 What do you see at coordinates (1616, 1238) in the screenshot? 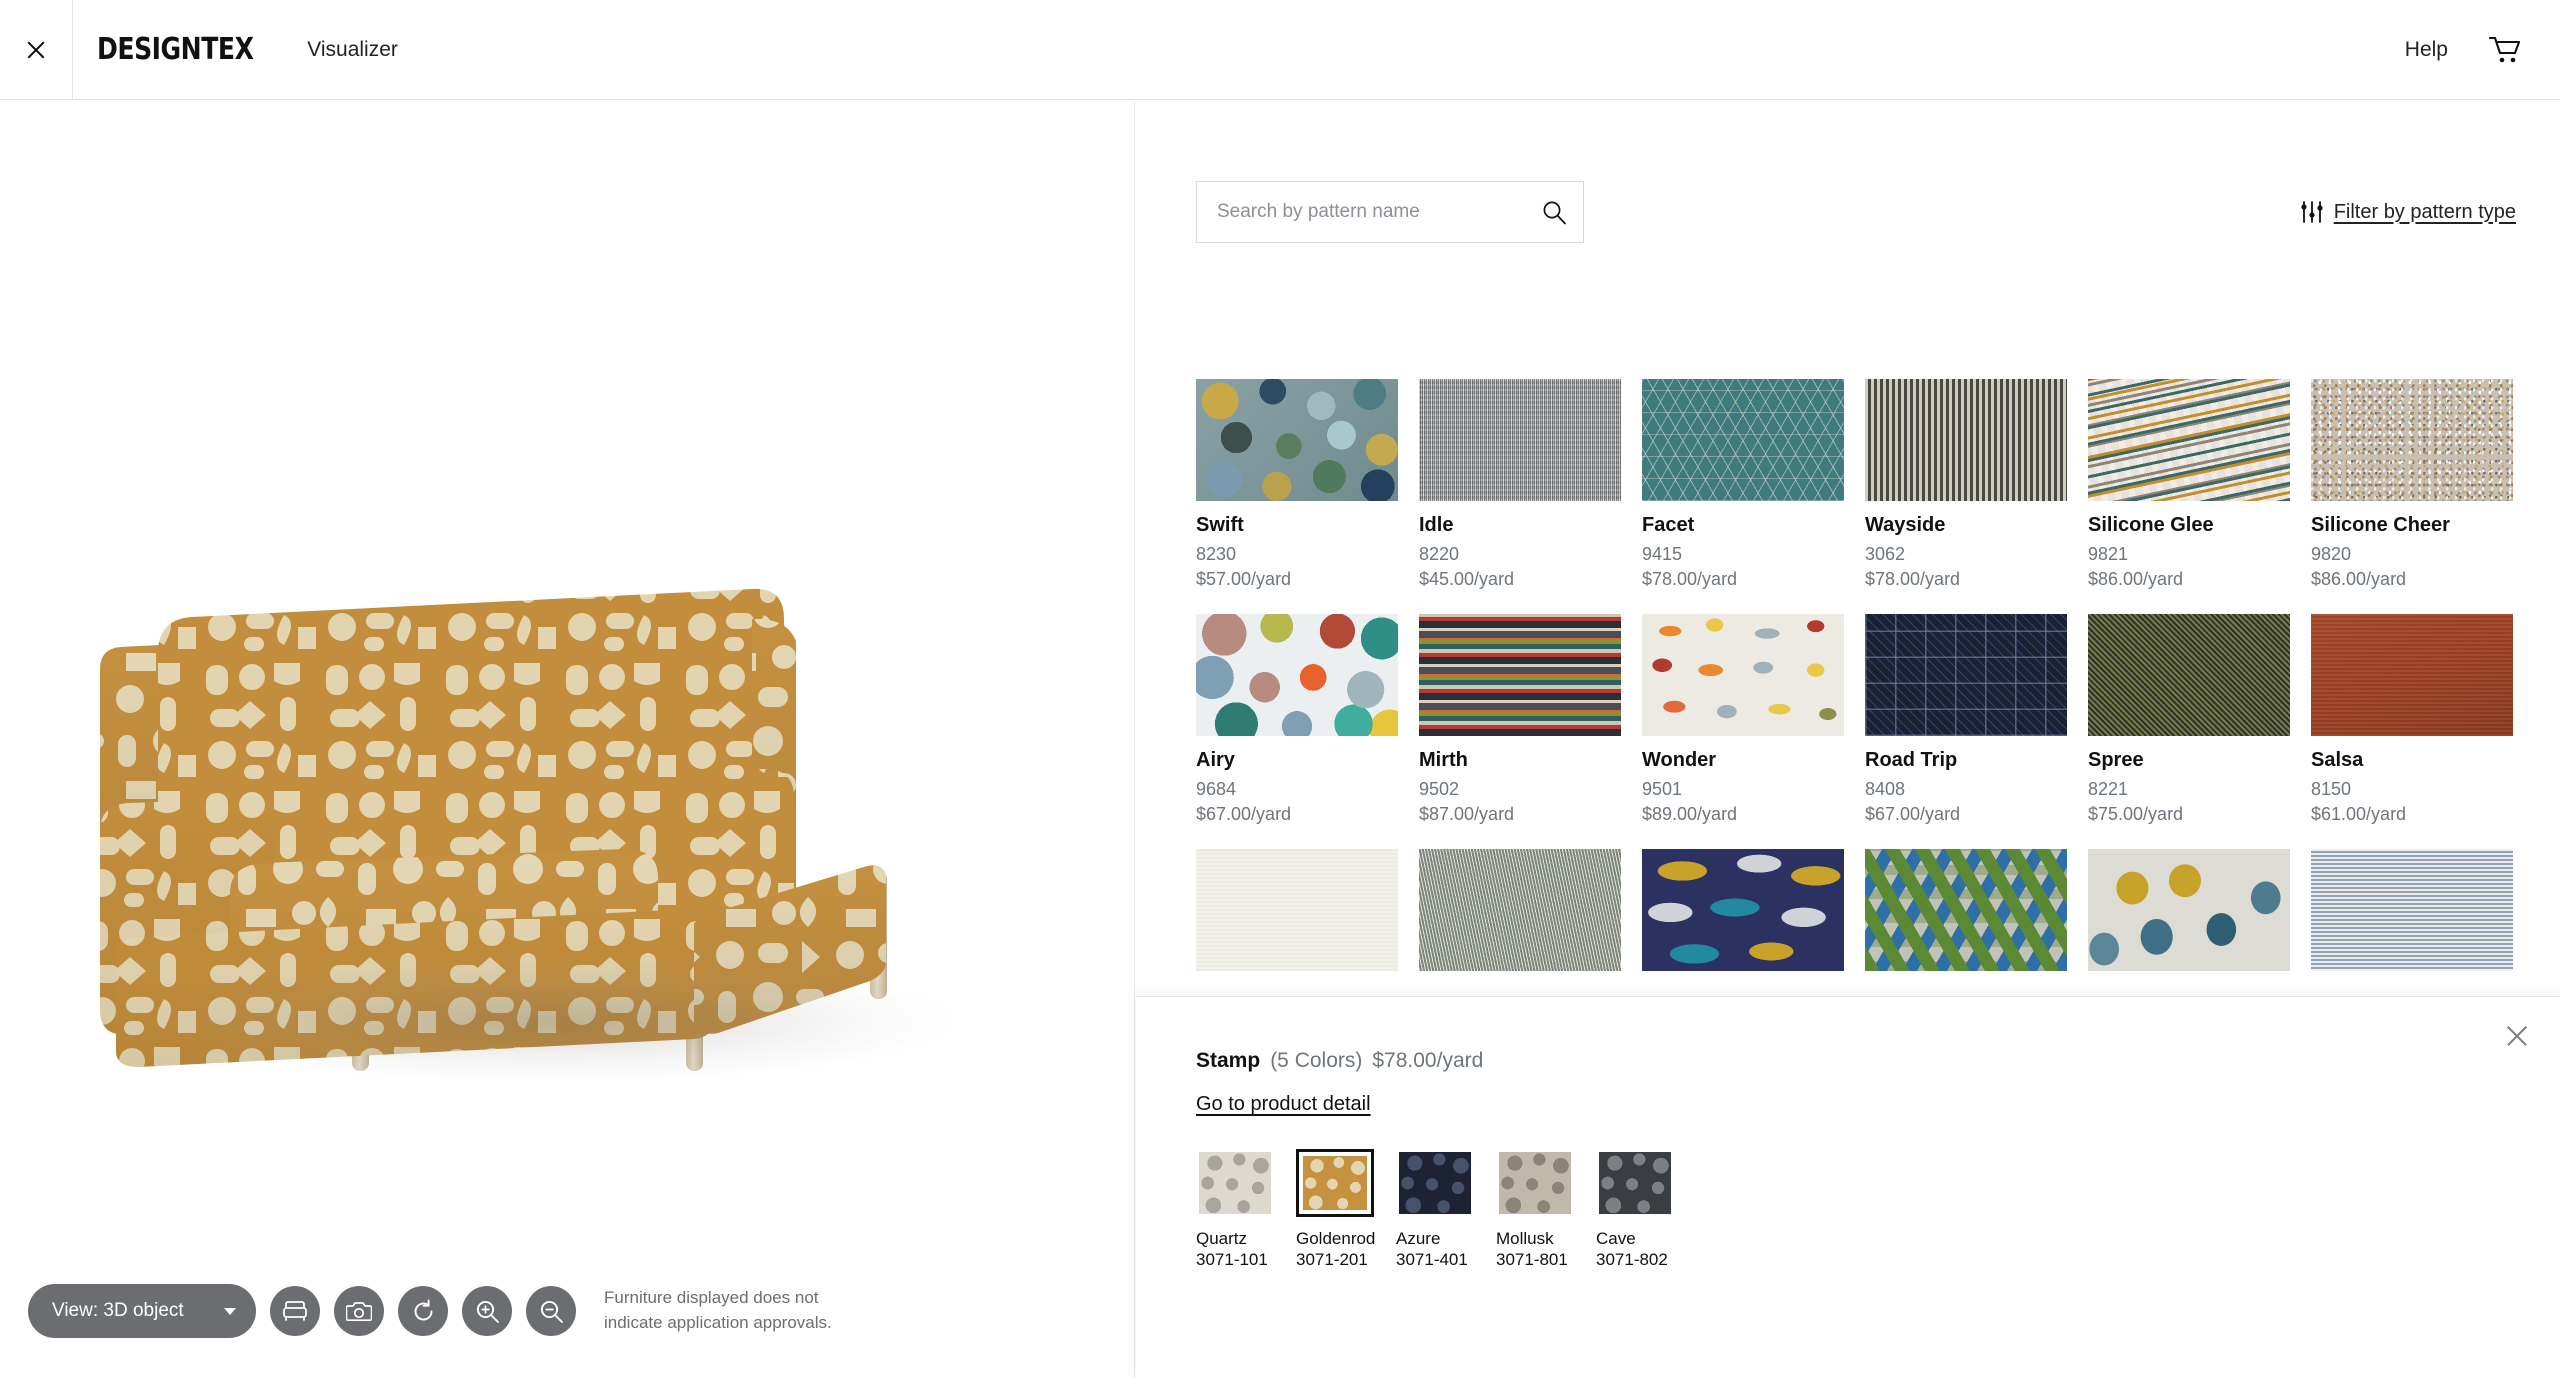
I see `colorway-name: Cave` at bounding box center [1616, 1238].